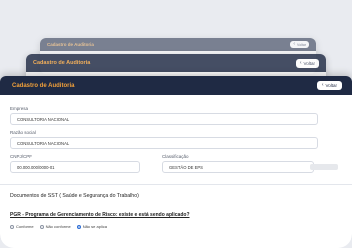  I want to click on empresa-label: Empresa, so click(19, 108).